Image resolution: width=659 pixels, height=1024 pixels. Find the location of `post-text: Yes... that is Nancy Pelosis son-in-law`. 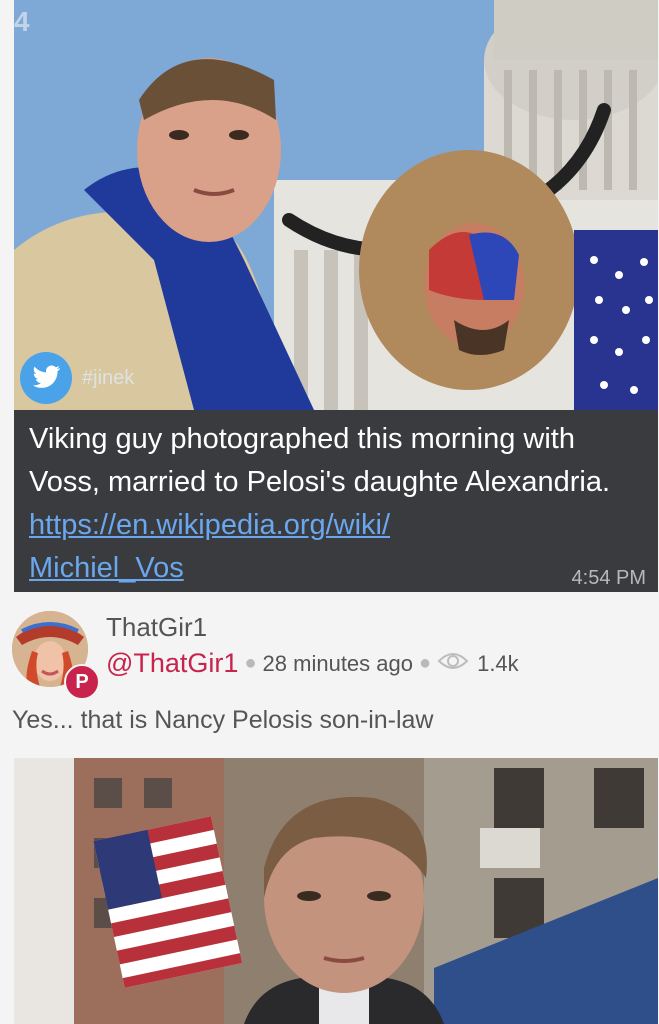

post-text: Yes... that is Nancy Pelosis son-in-law is located at coordinates (223, 720).